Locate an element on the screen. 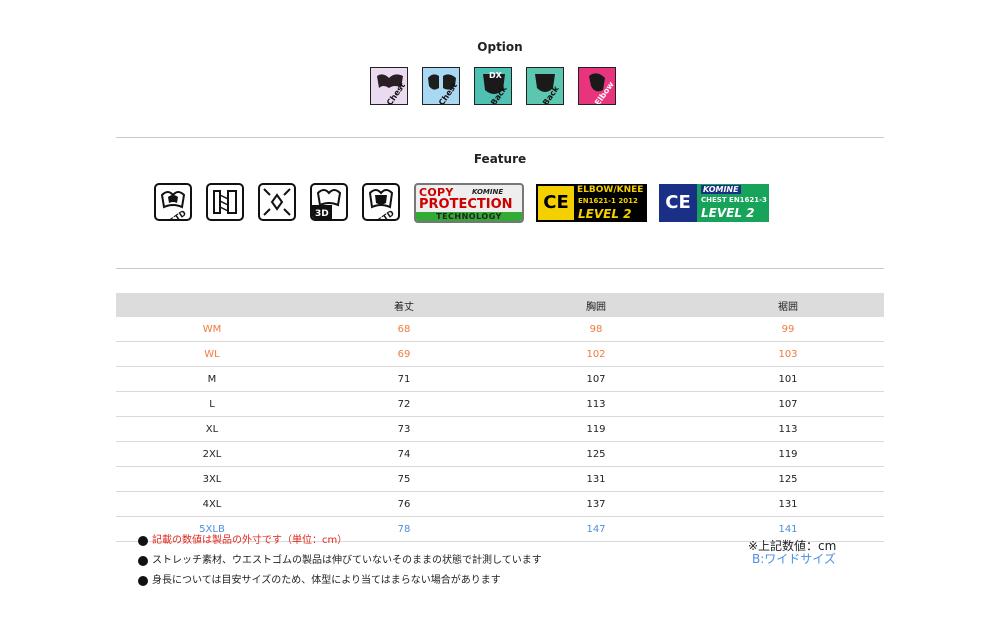 This screenshot has height=630, width=1000. 3d-pattern-icon: 3D is located at coordinates (329, 202).